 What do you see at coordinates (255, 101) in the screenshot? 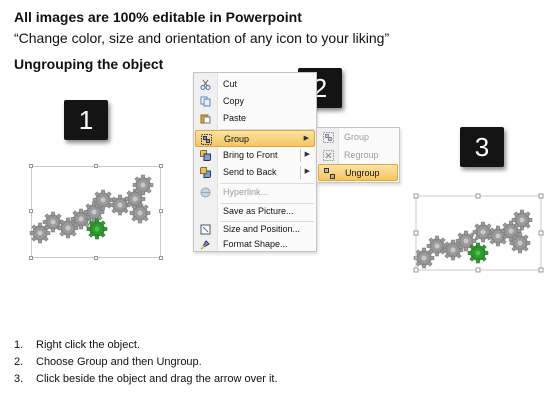
I see `menu-item-copy: Copy` at bounding box center [255, 101].